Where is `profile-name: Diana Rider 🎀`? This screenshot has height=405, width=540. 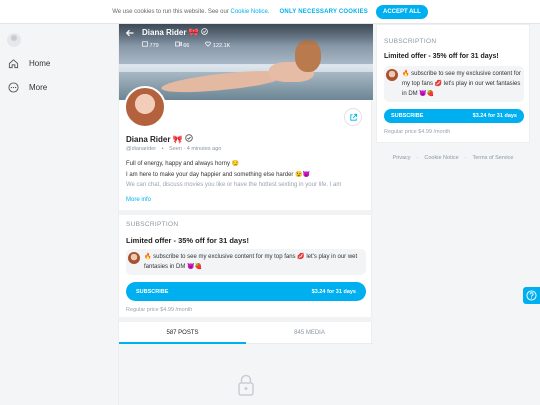
profile-name: Diana Rider 🎀 is located at coordinates (159, 139).